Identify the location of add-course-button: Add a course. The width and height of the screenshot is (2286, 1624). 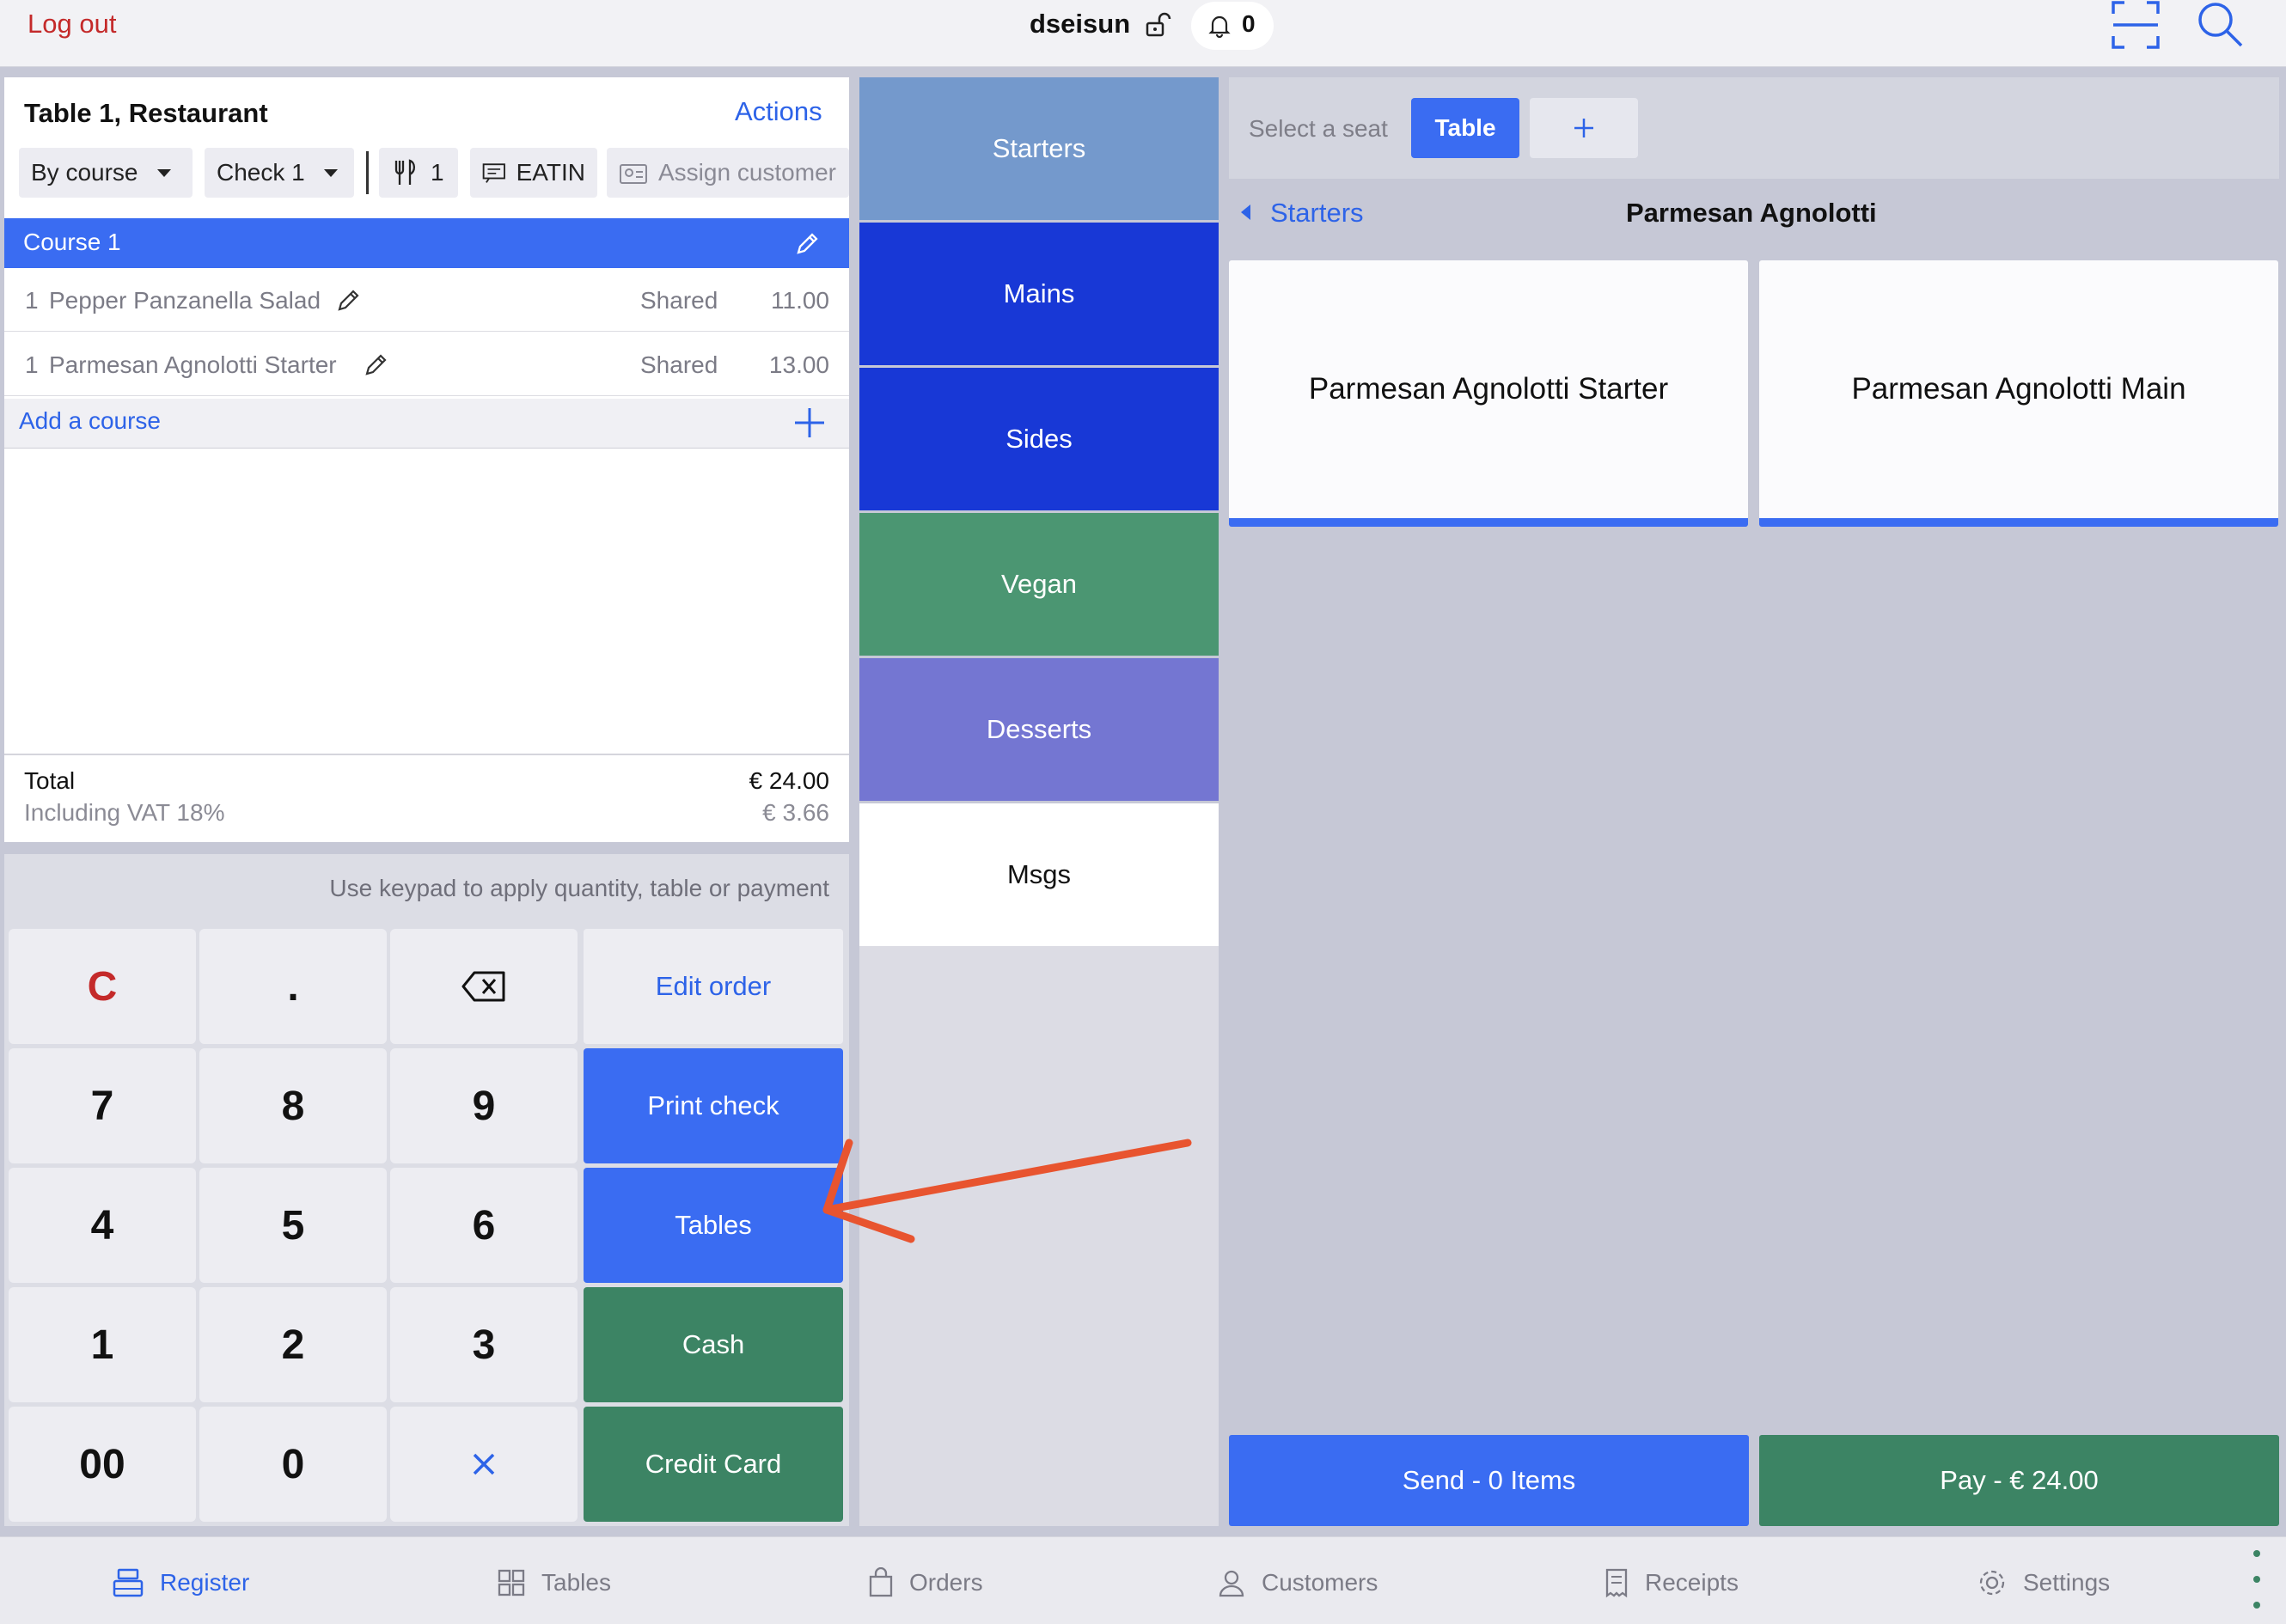
(90, 421).